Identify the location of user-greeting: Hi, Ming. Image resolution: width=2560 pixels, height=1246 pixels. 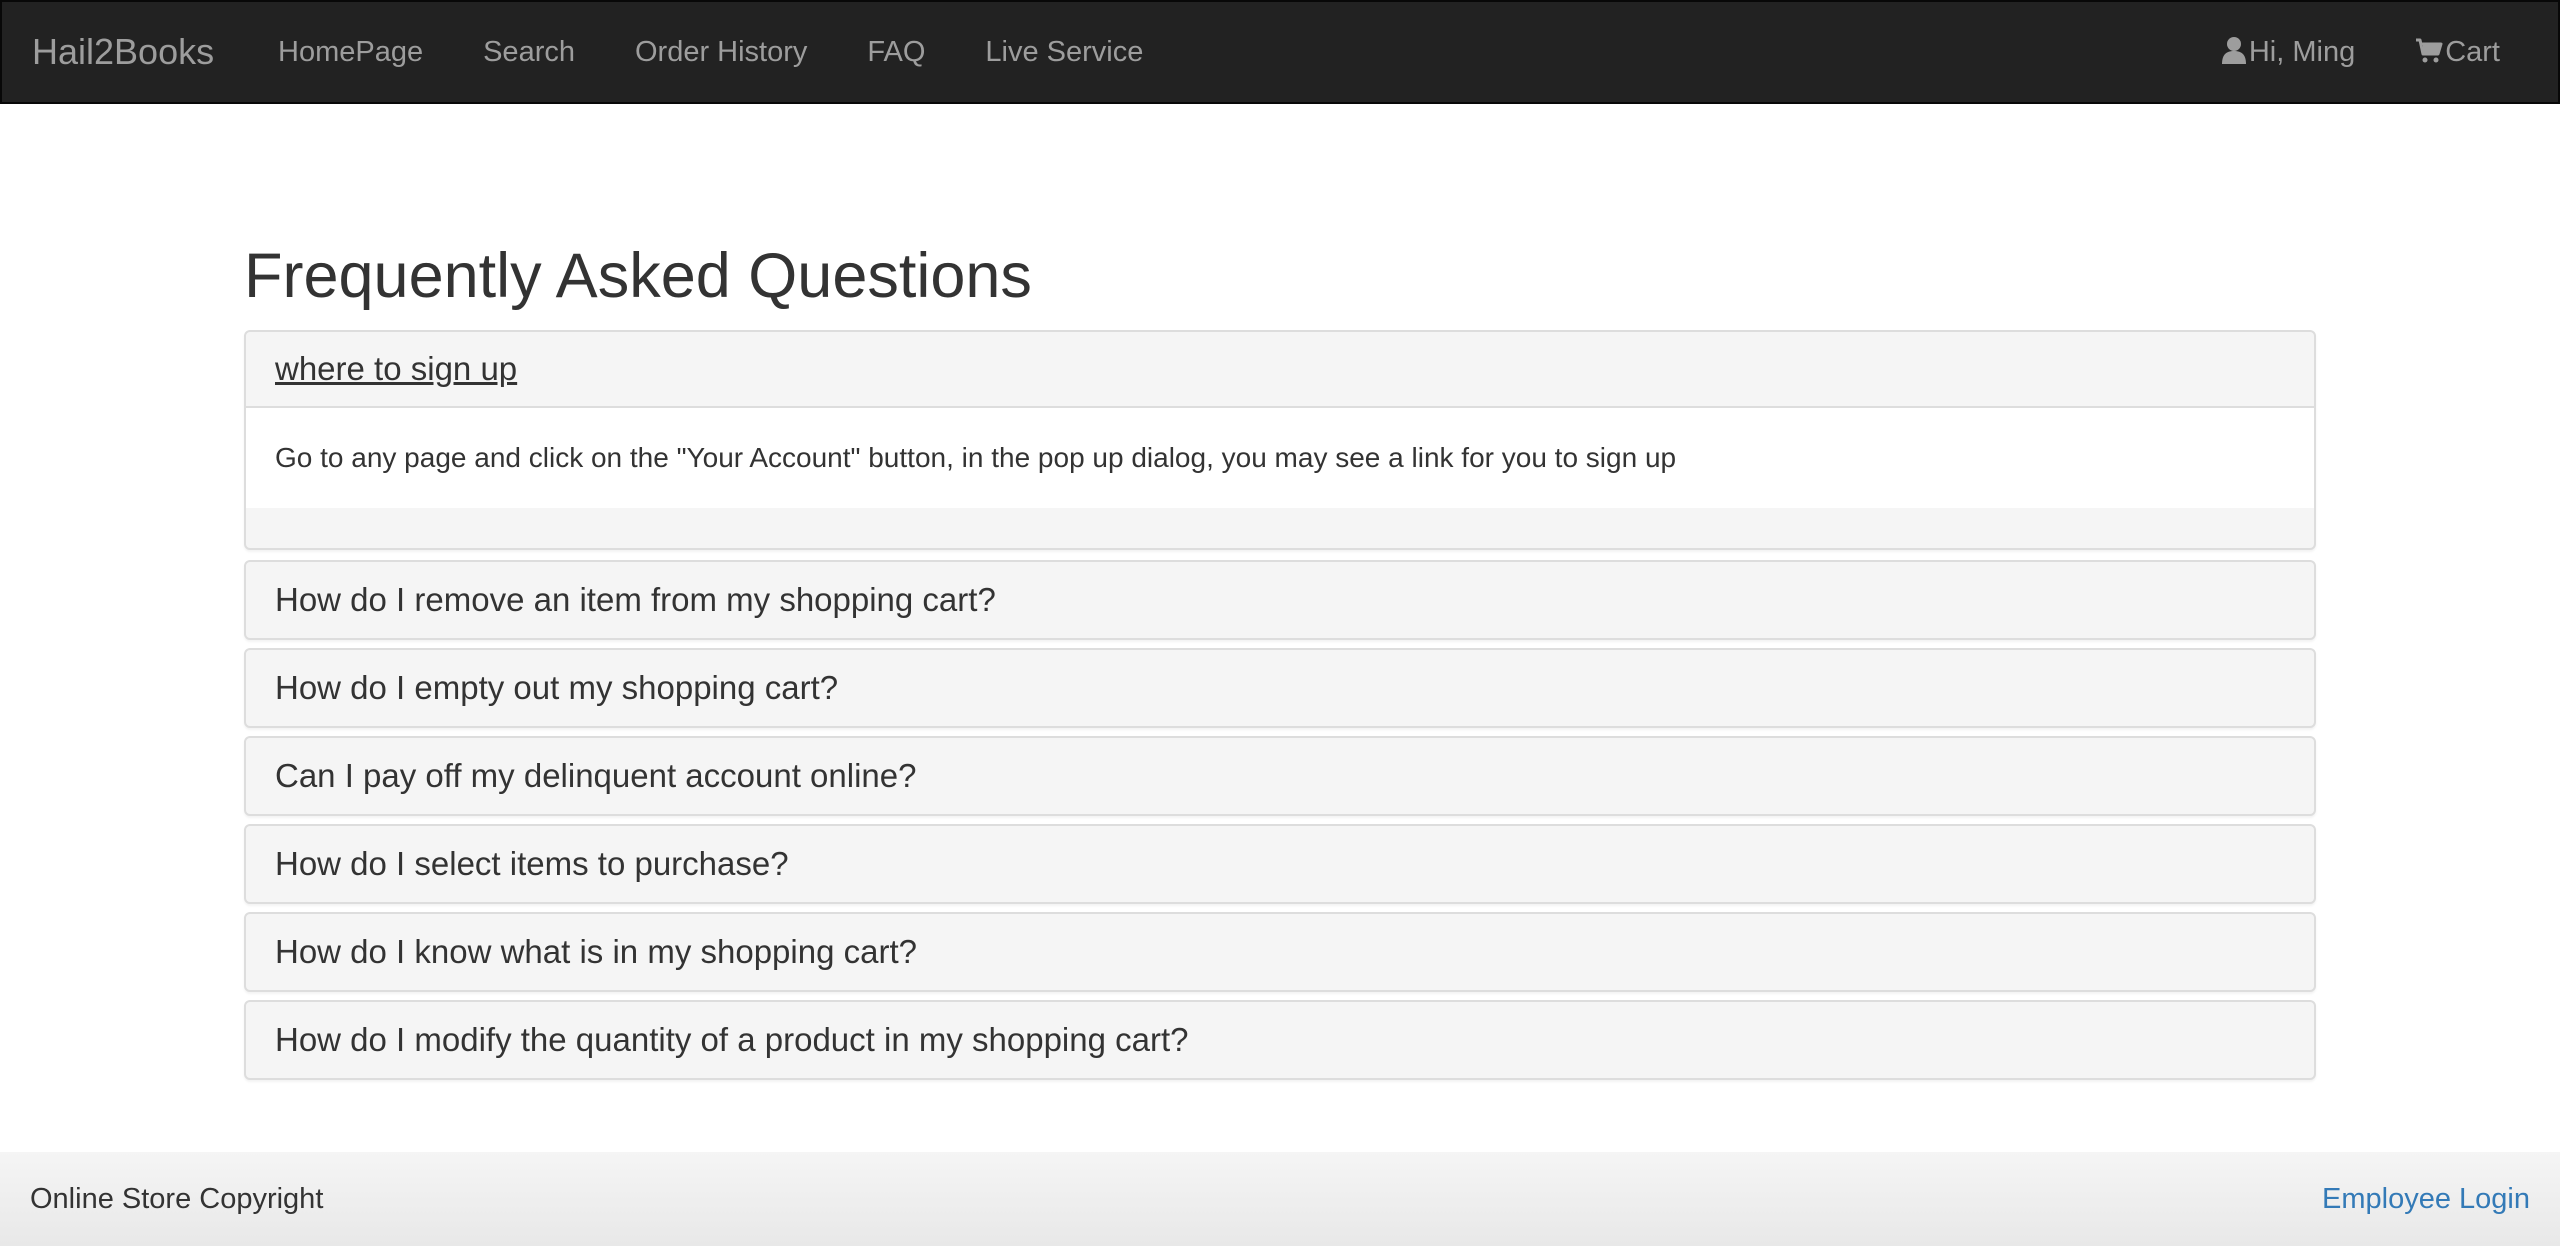
(2302, 52).